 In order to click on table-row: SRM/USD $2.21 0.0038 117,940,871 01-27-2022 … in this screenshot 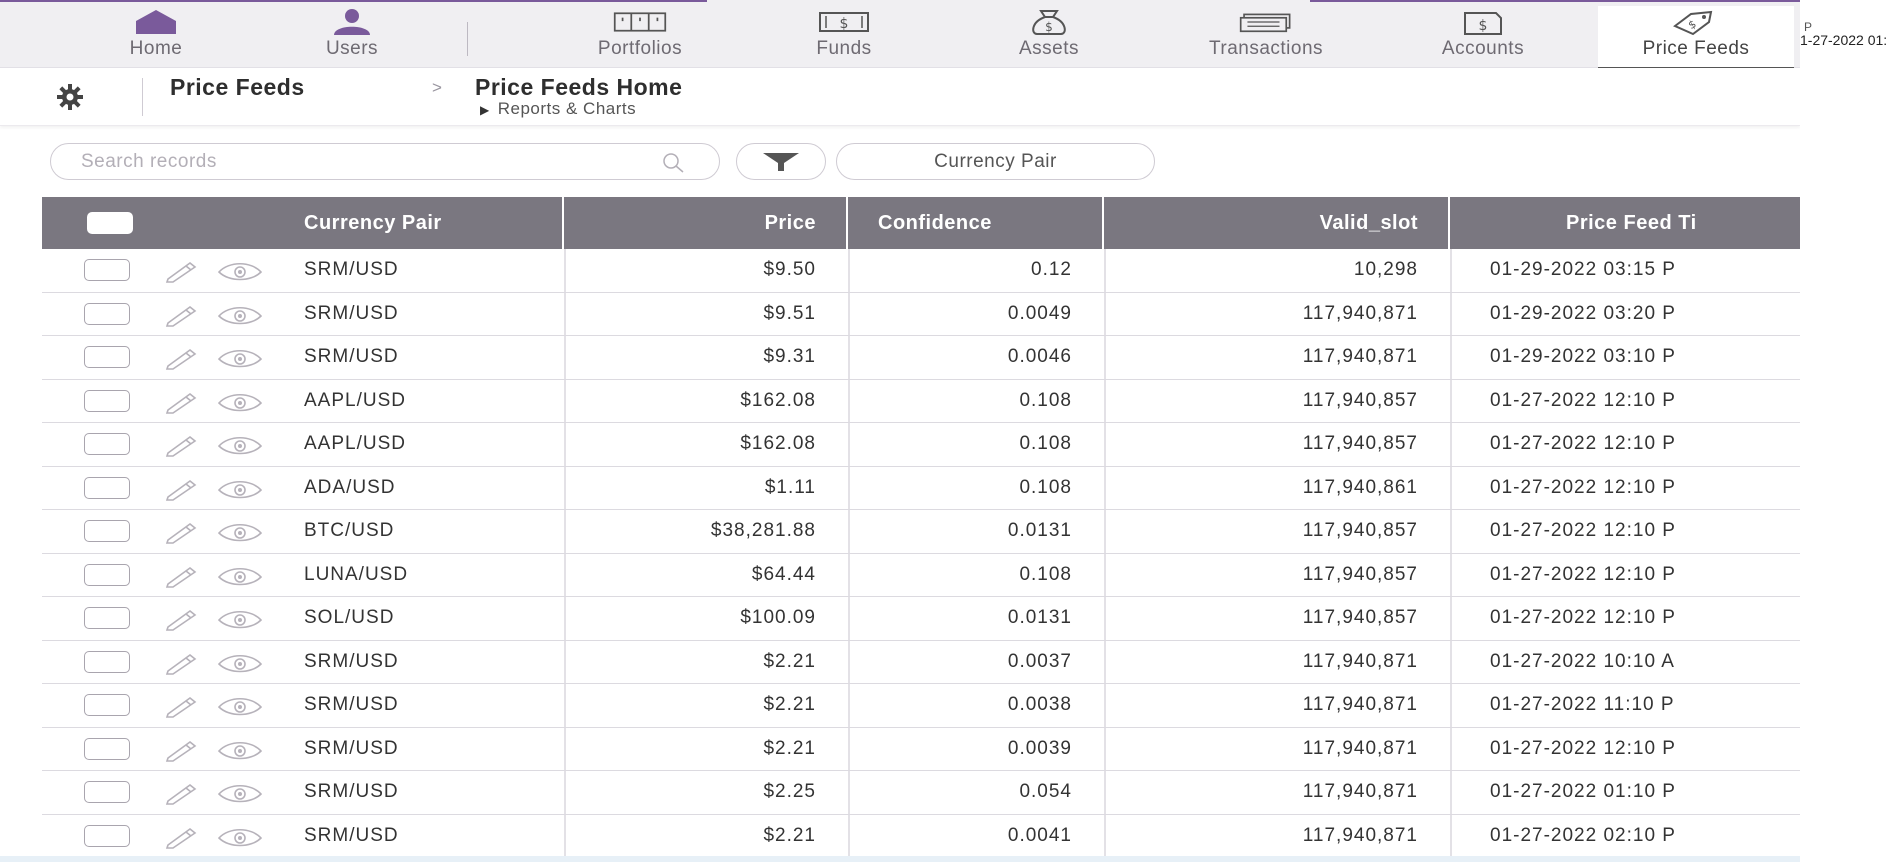, I will do `click(921, 706)`.